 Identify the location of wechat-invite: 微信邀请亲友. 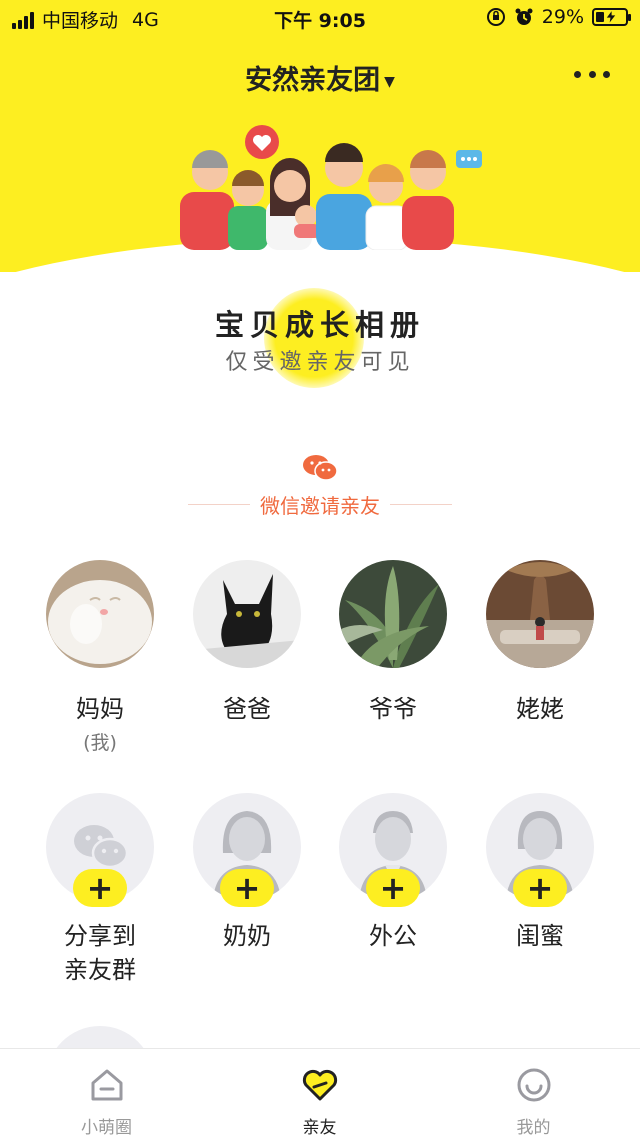
(320, 504).